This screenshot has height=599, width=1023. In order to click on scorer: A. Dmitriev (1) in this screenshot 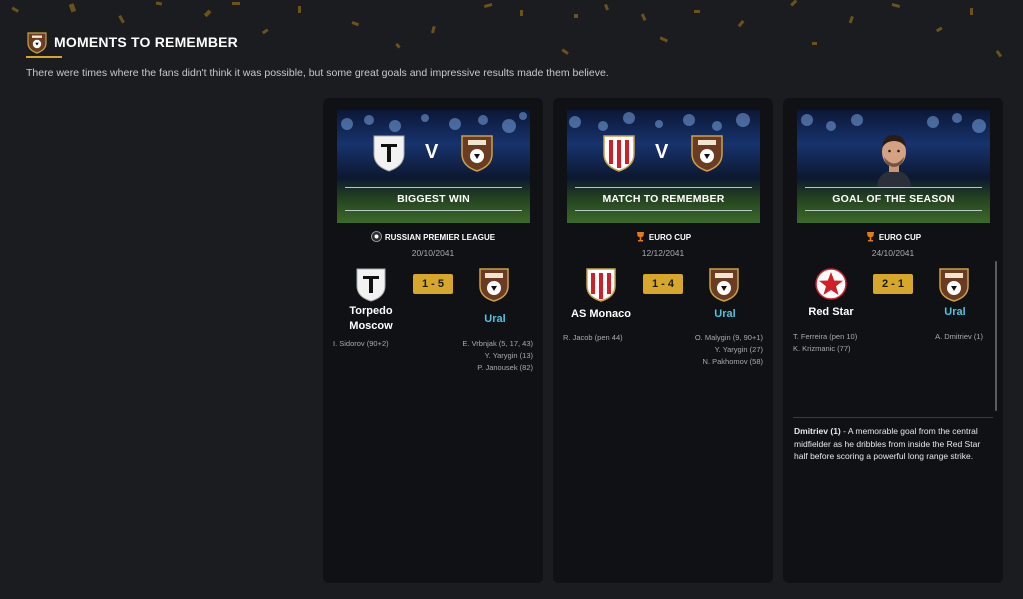, I will do `click(959, 336)`.